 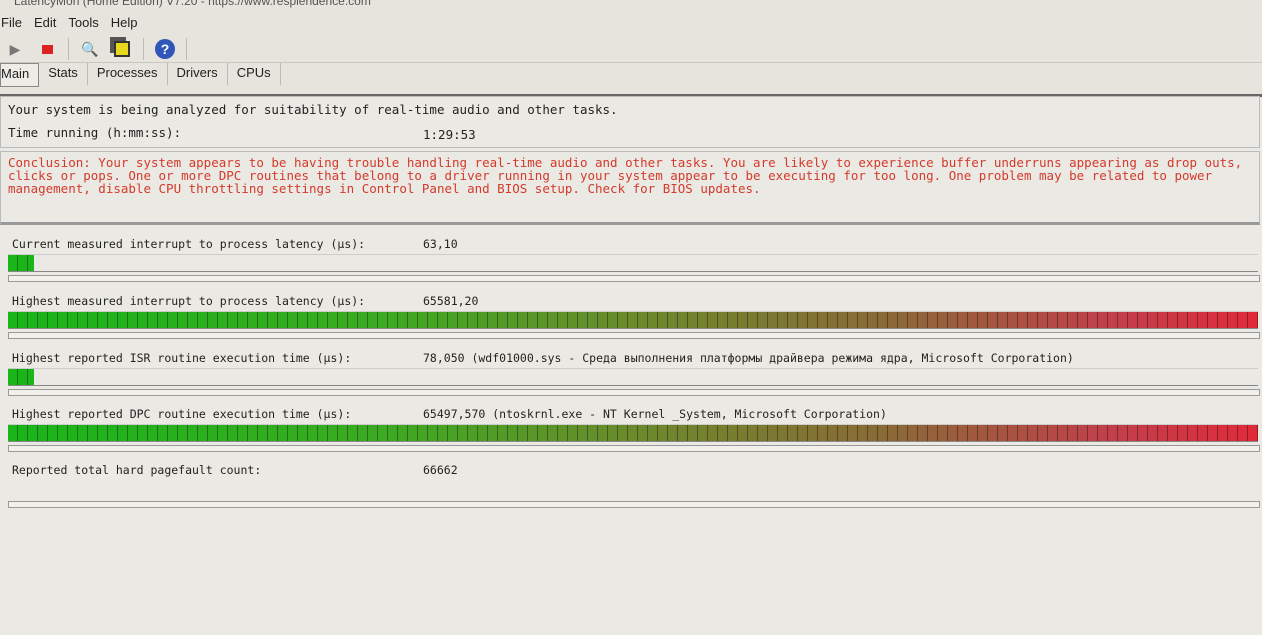 What do you see at coordinates (90, 49) in the screenshot?
I see `report-icon: 🔍` at bounding box center [90, 49].